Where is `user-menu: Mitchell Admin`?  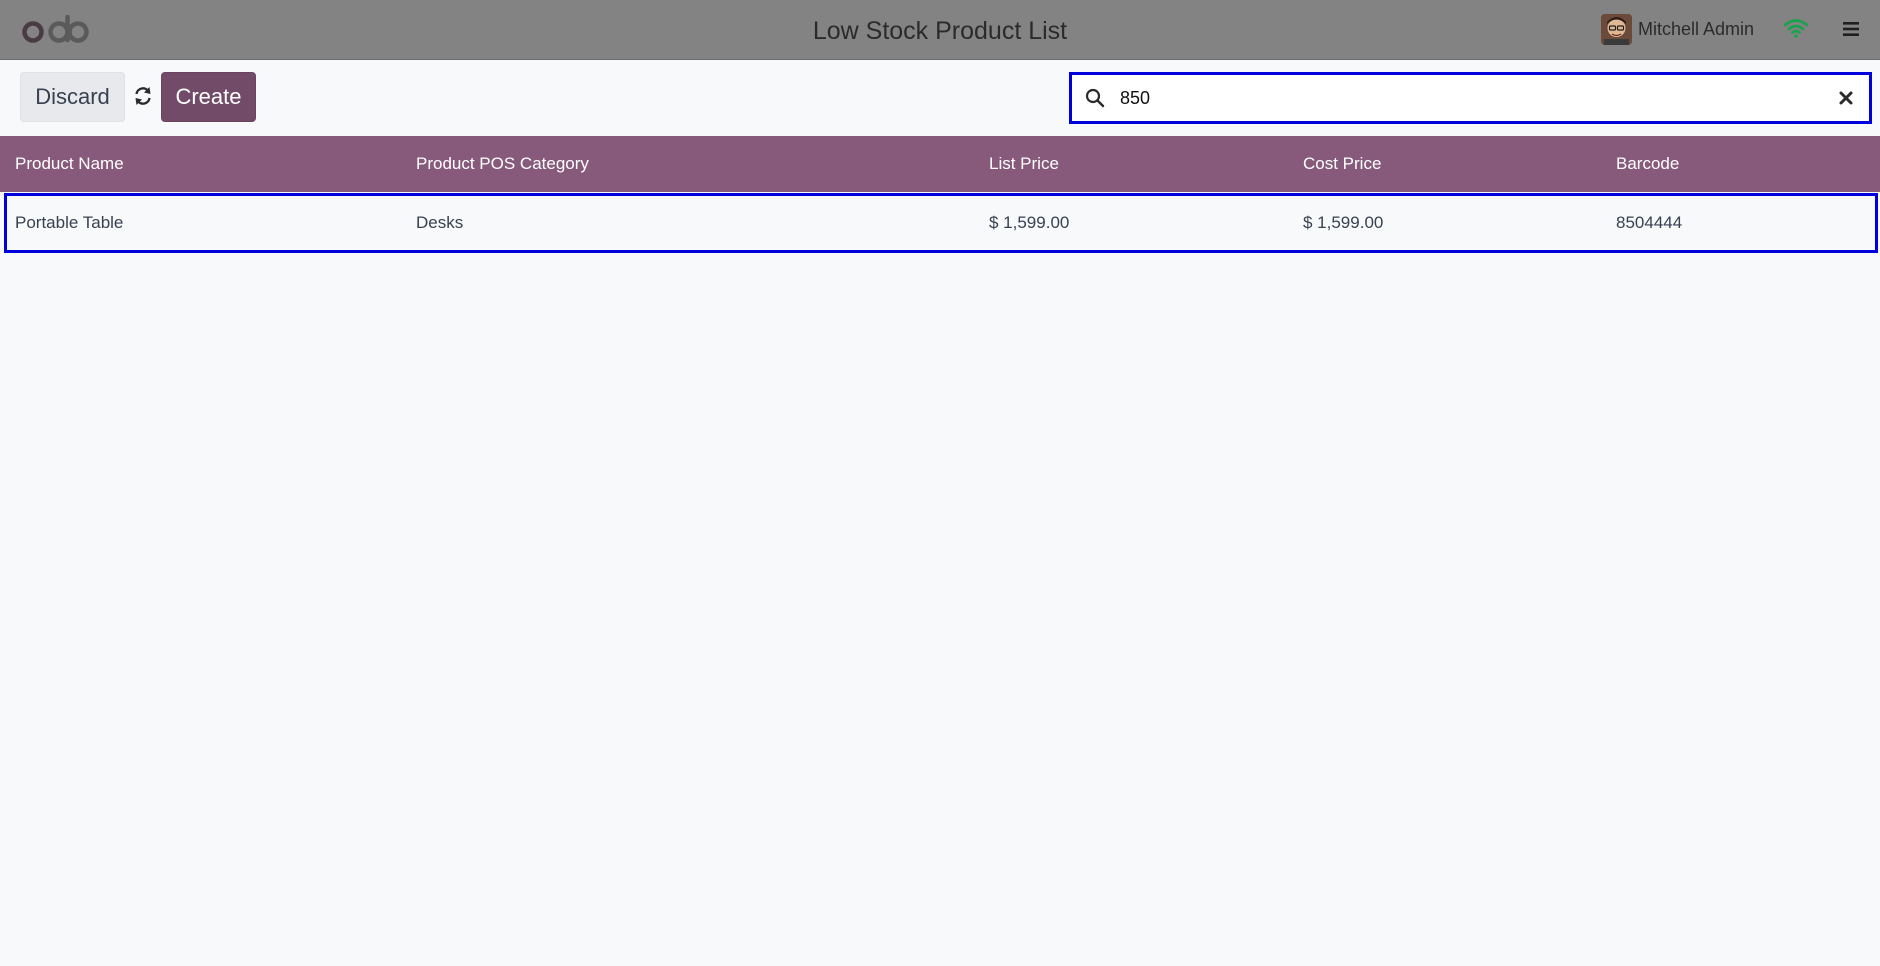 user-menu: Mitchell Admin is located at coordinates (1677, 29).